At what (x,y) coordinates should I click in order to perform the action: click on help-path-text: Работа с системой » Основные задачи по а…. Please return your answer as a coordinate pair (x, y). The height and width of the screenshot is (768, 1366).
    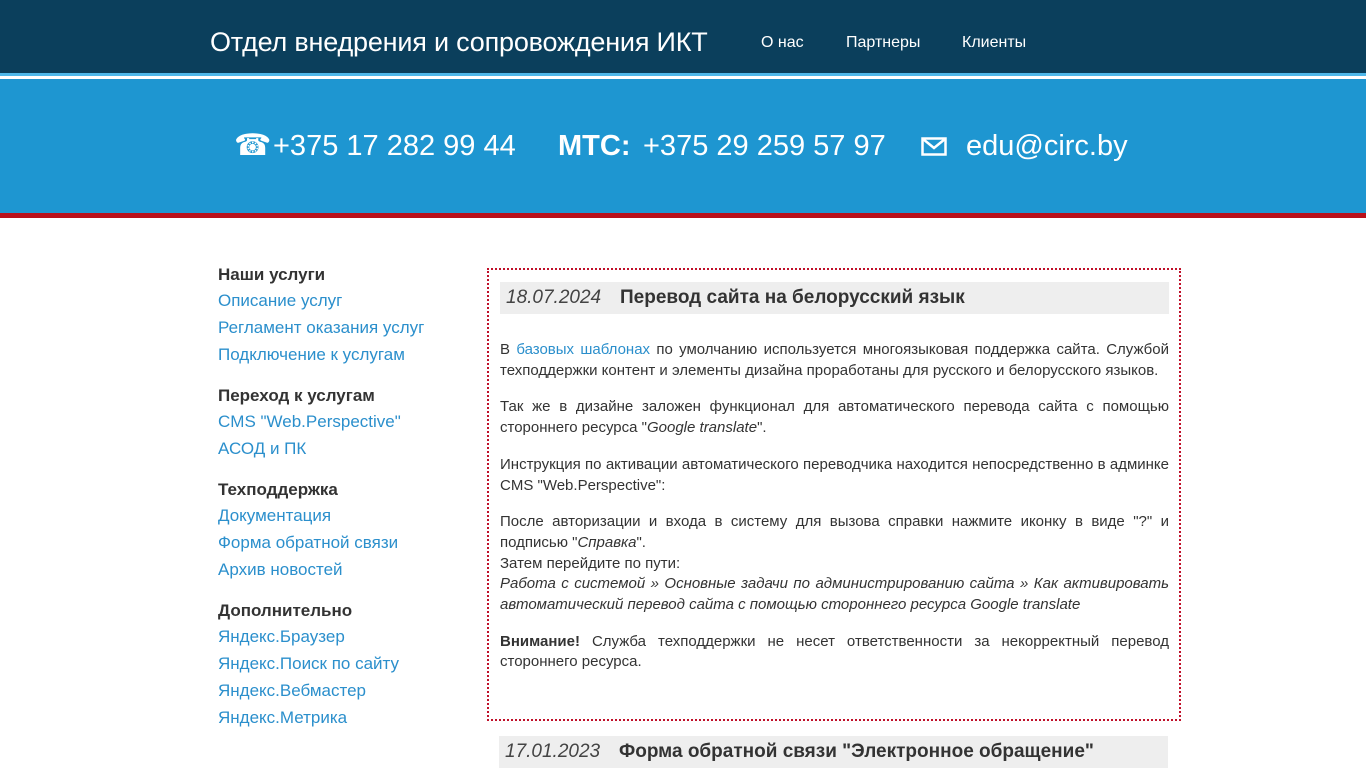
    Looking at the image, I should click on (834, 594).